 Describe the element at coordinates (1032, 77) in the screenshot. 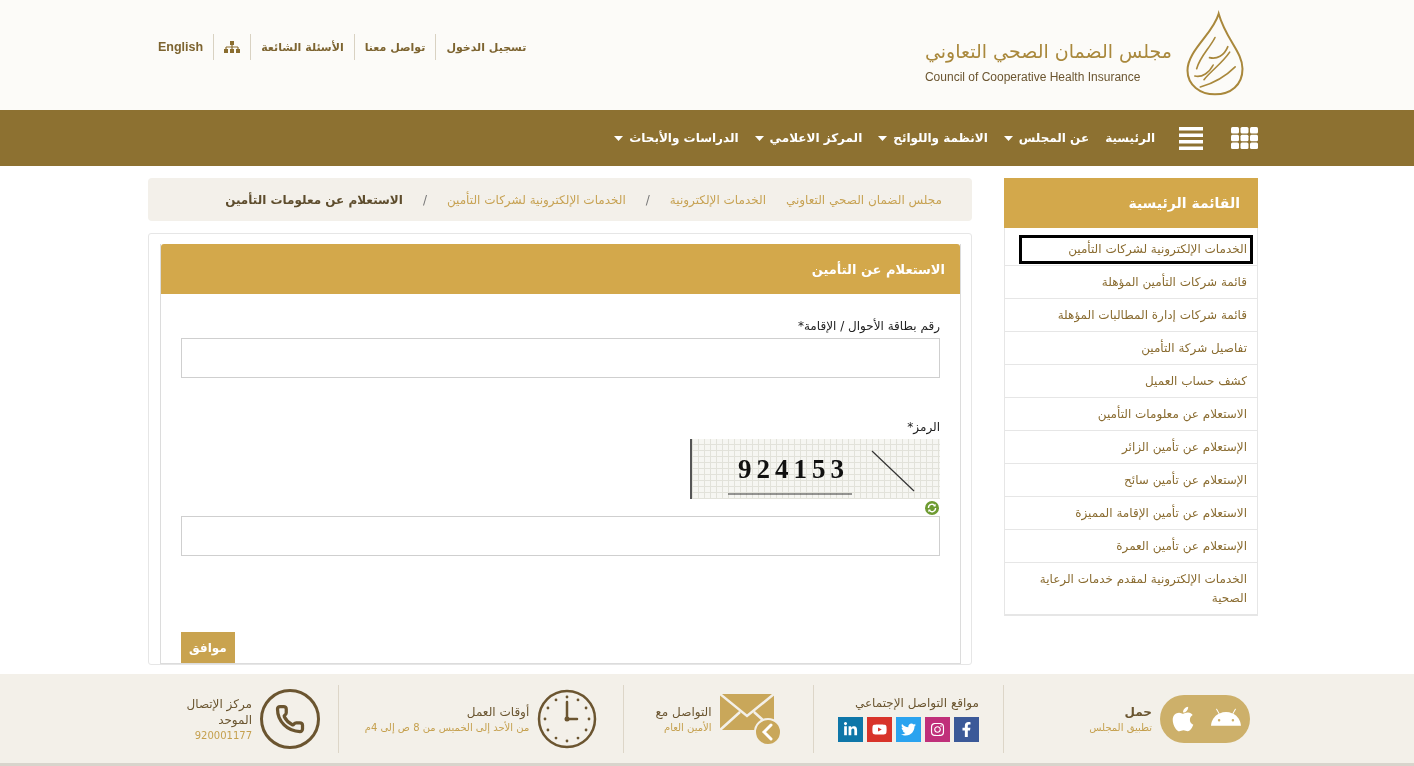

I see `logo-english-name: Council of Cooperative Health Insurance` at that location.